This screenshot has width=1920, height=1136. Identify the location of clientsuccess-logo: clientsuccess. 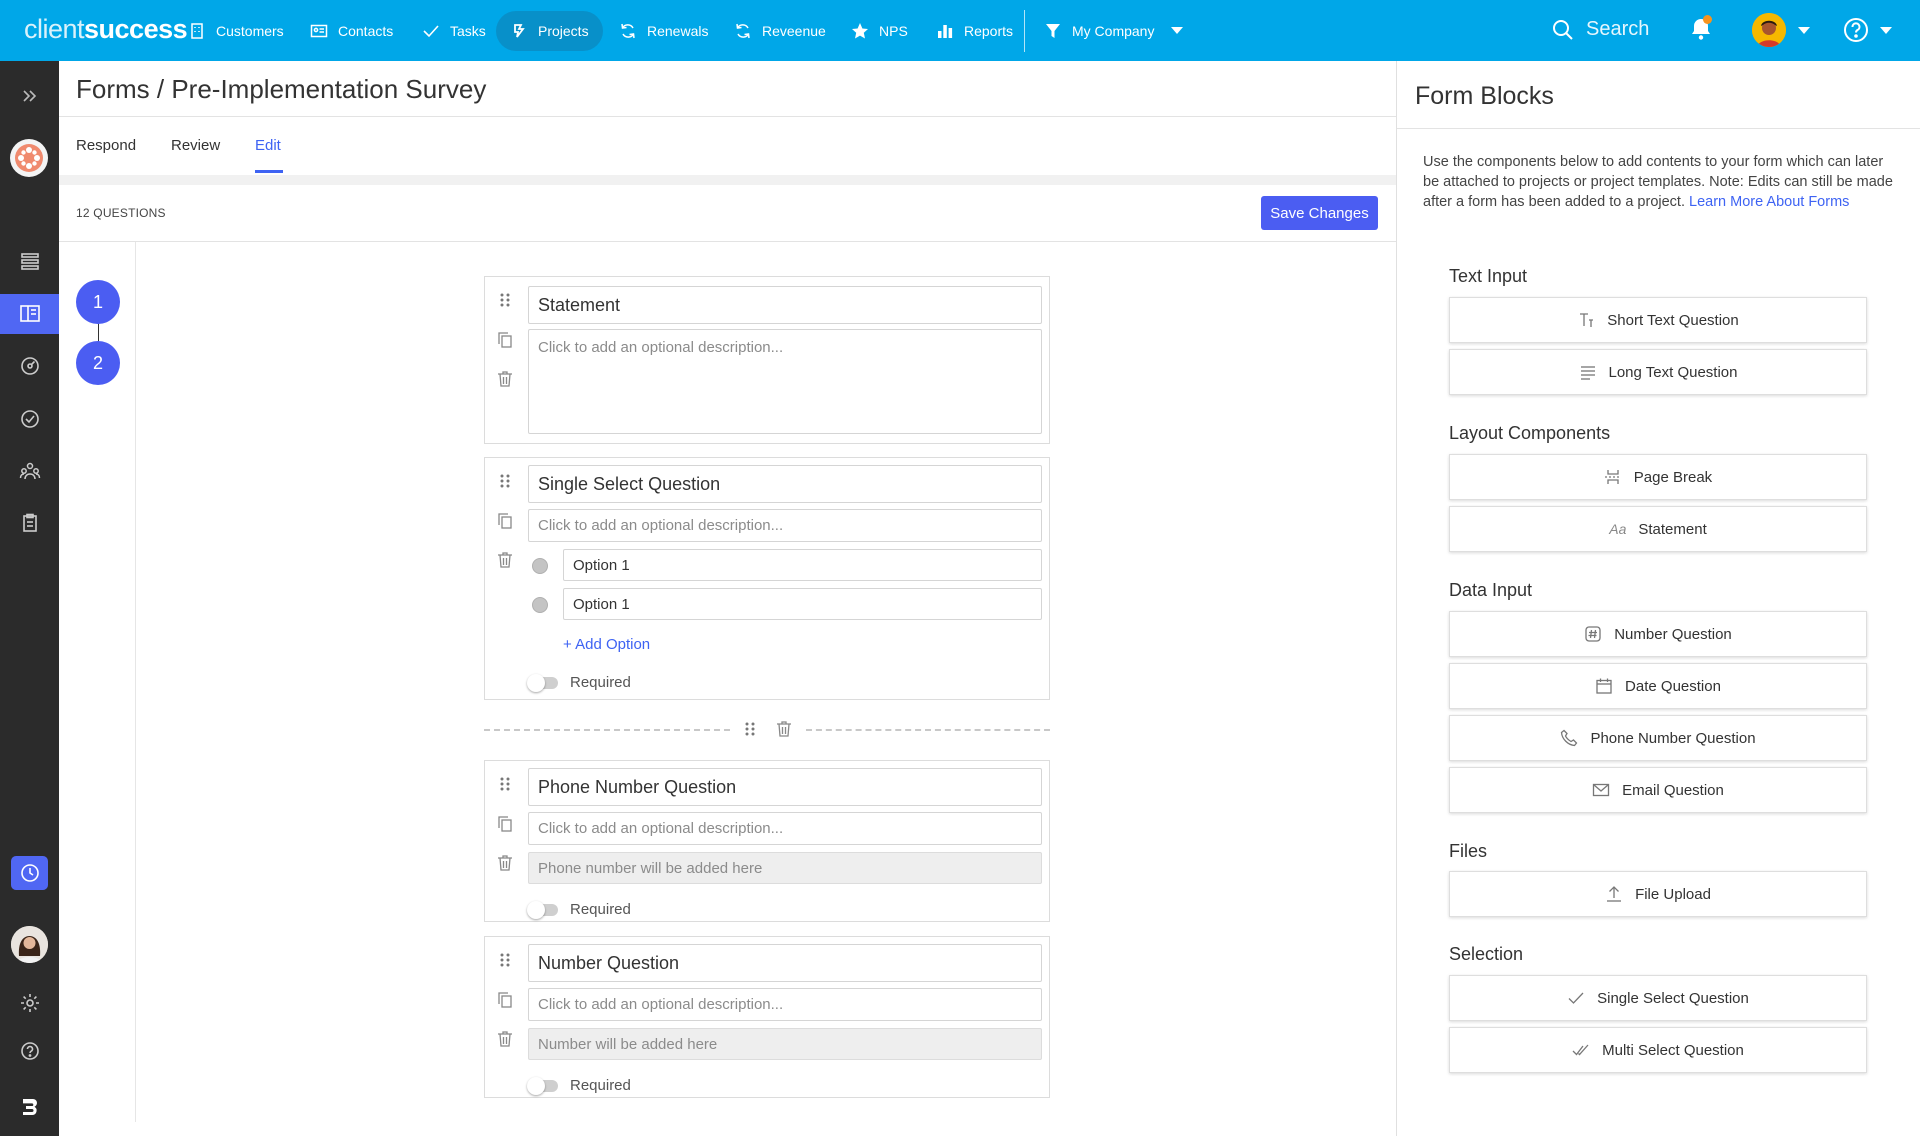
(106, 29).